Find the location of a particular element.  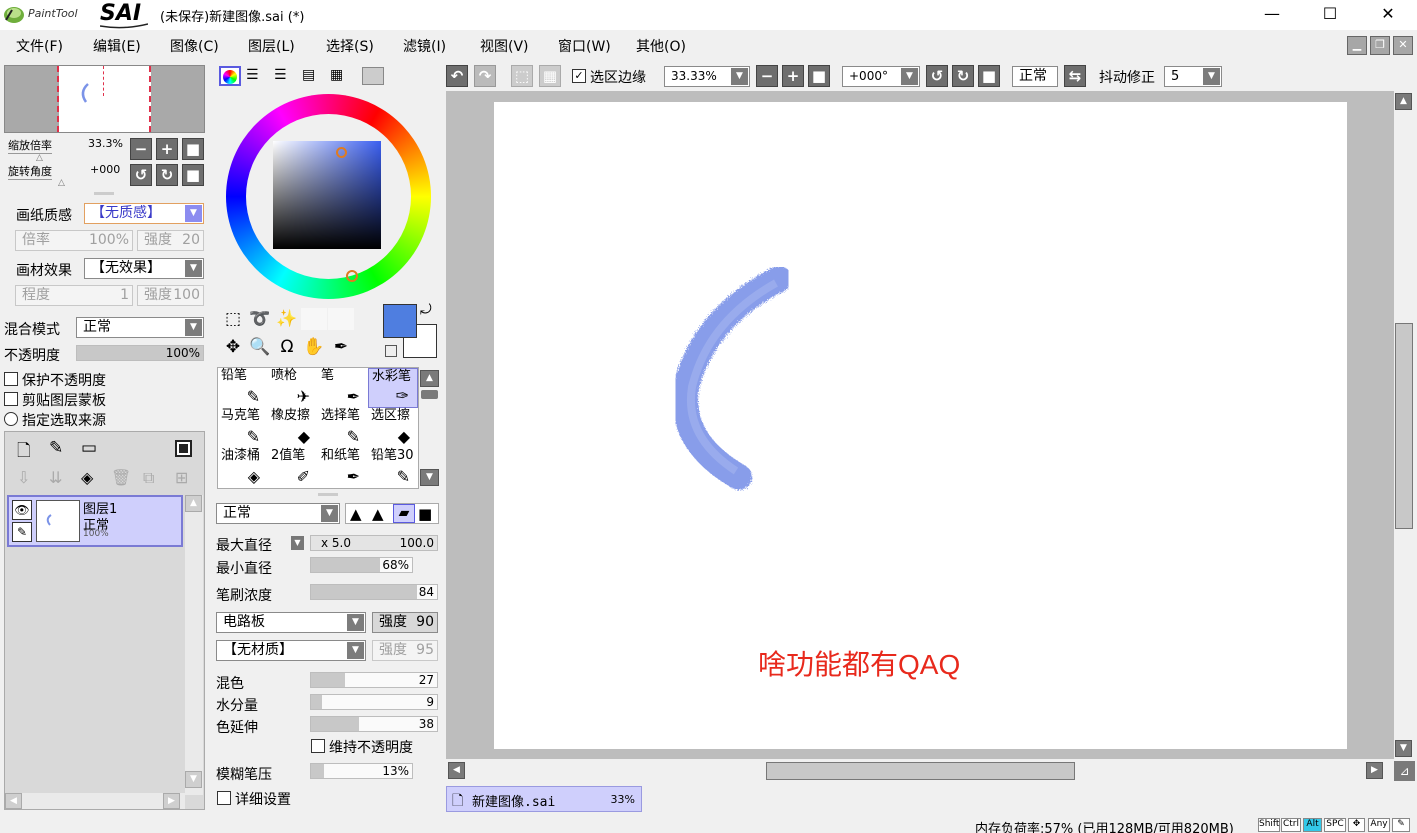

document-tab: 🗋 新建图像.sai 33% is located at coordinates (544, 799).